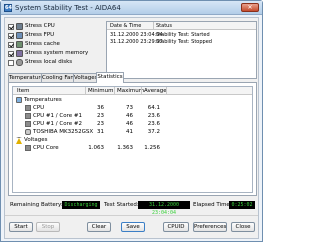 The image size is (320, 242). What do you see at coordinates (176, 227) in the screenshot?
I see `cpuid-button: CPUID` at bounding box center [176, 227].